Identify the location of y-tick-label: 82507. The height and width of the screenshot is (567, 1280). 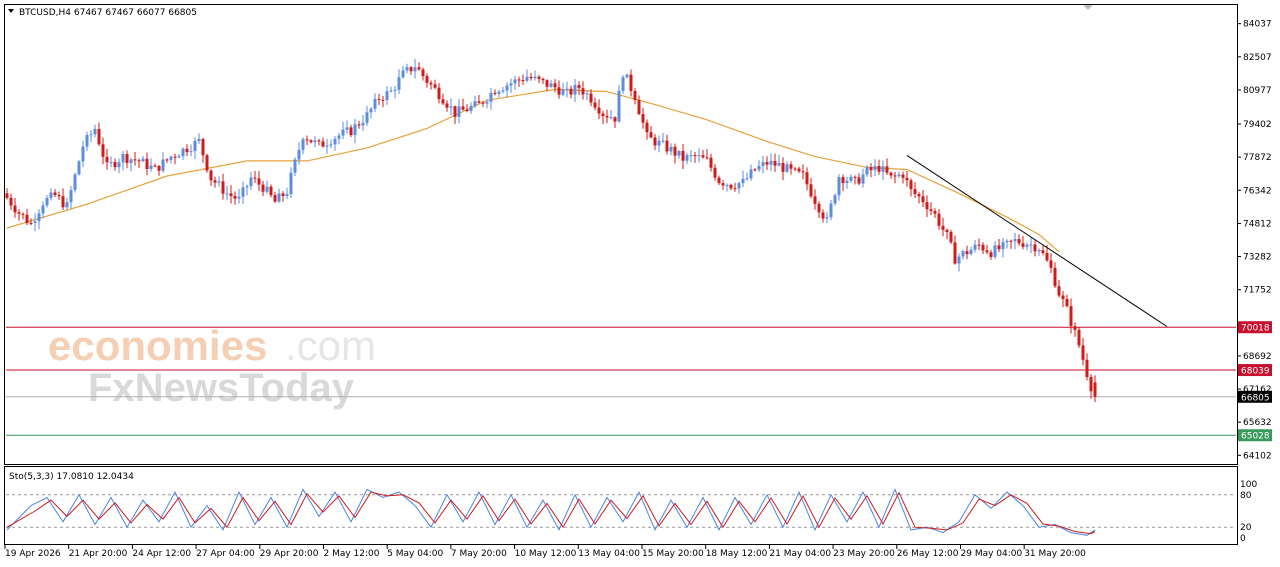
(1257, 58).